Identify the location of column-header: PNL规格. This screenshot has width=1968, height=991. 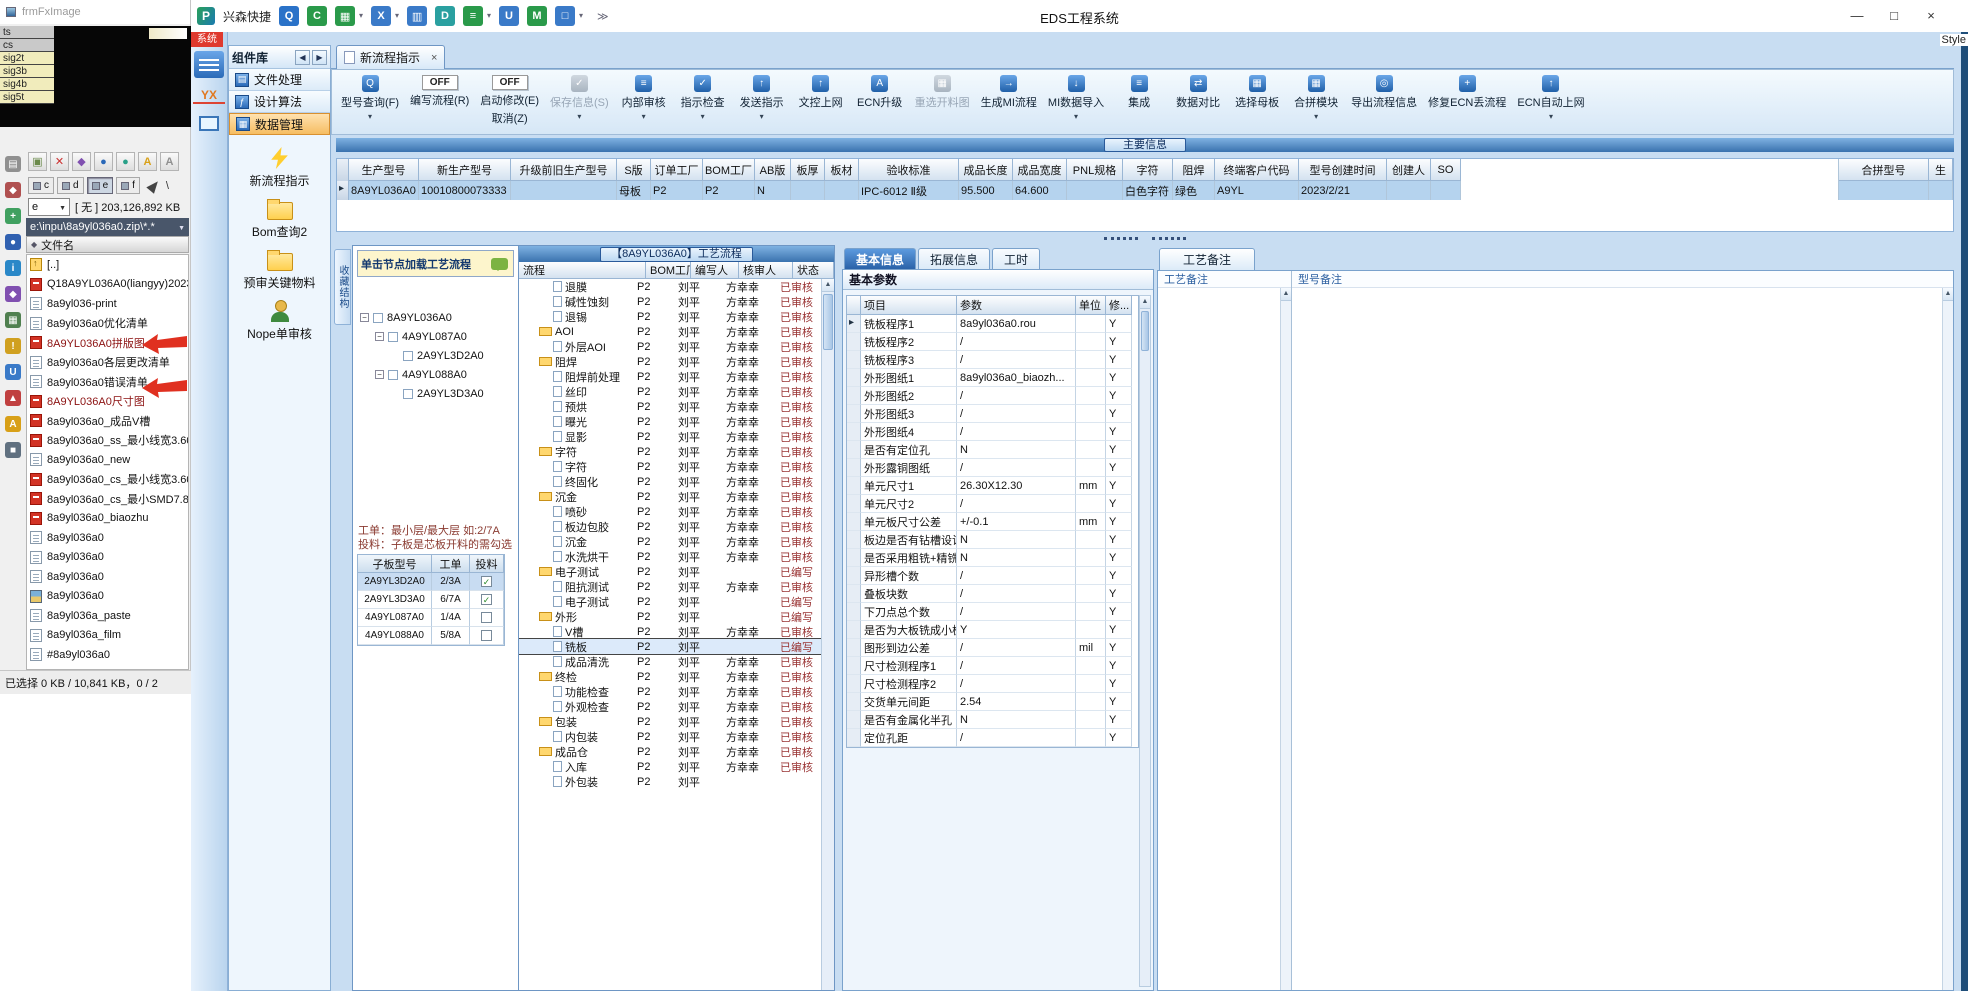
(1095, 170).